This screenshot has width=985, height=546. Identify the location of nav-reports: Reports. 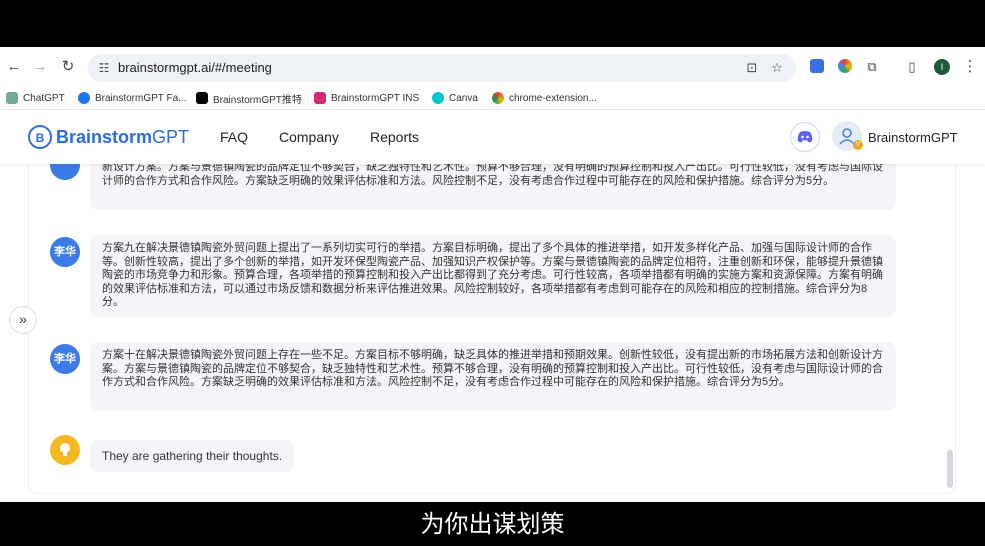
(394, 137).